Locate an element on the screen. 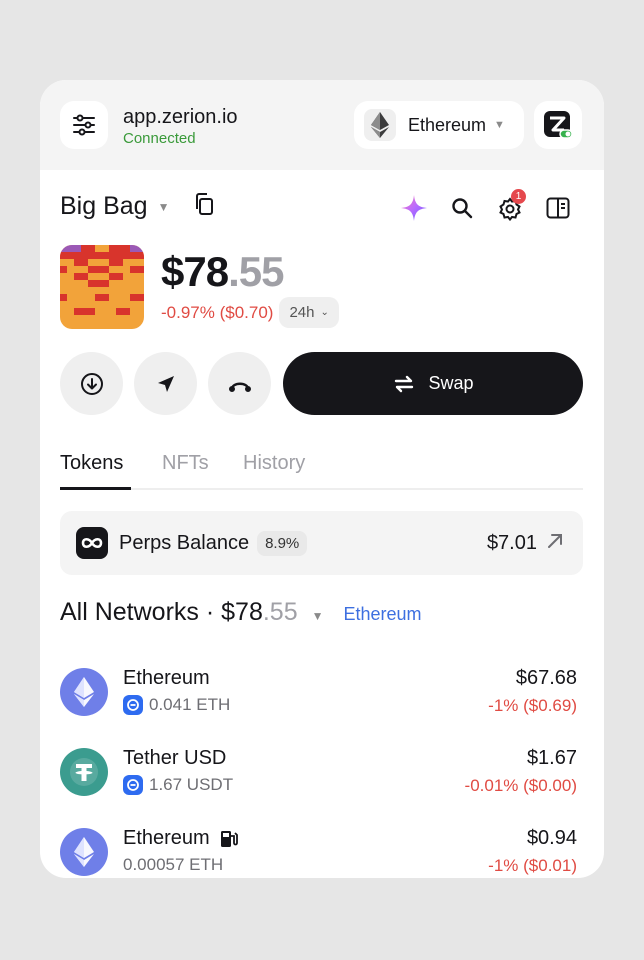  active-tab-indicator is located at coordinates (95, 488).